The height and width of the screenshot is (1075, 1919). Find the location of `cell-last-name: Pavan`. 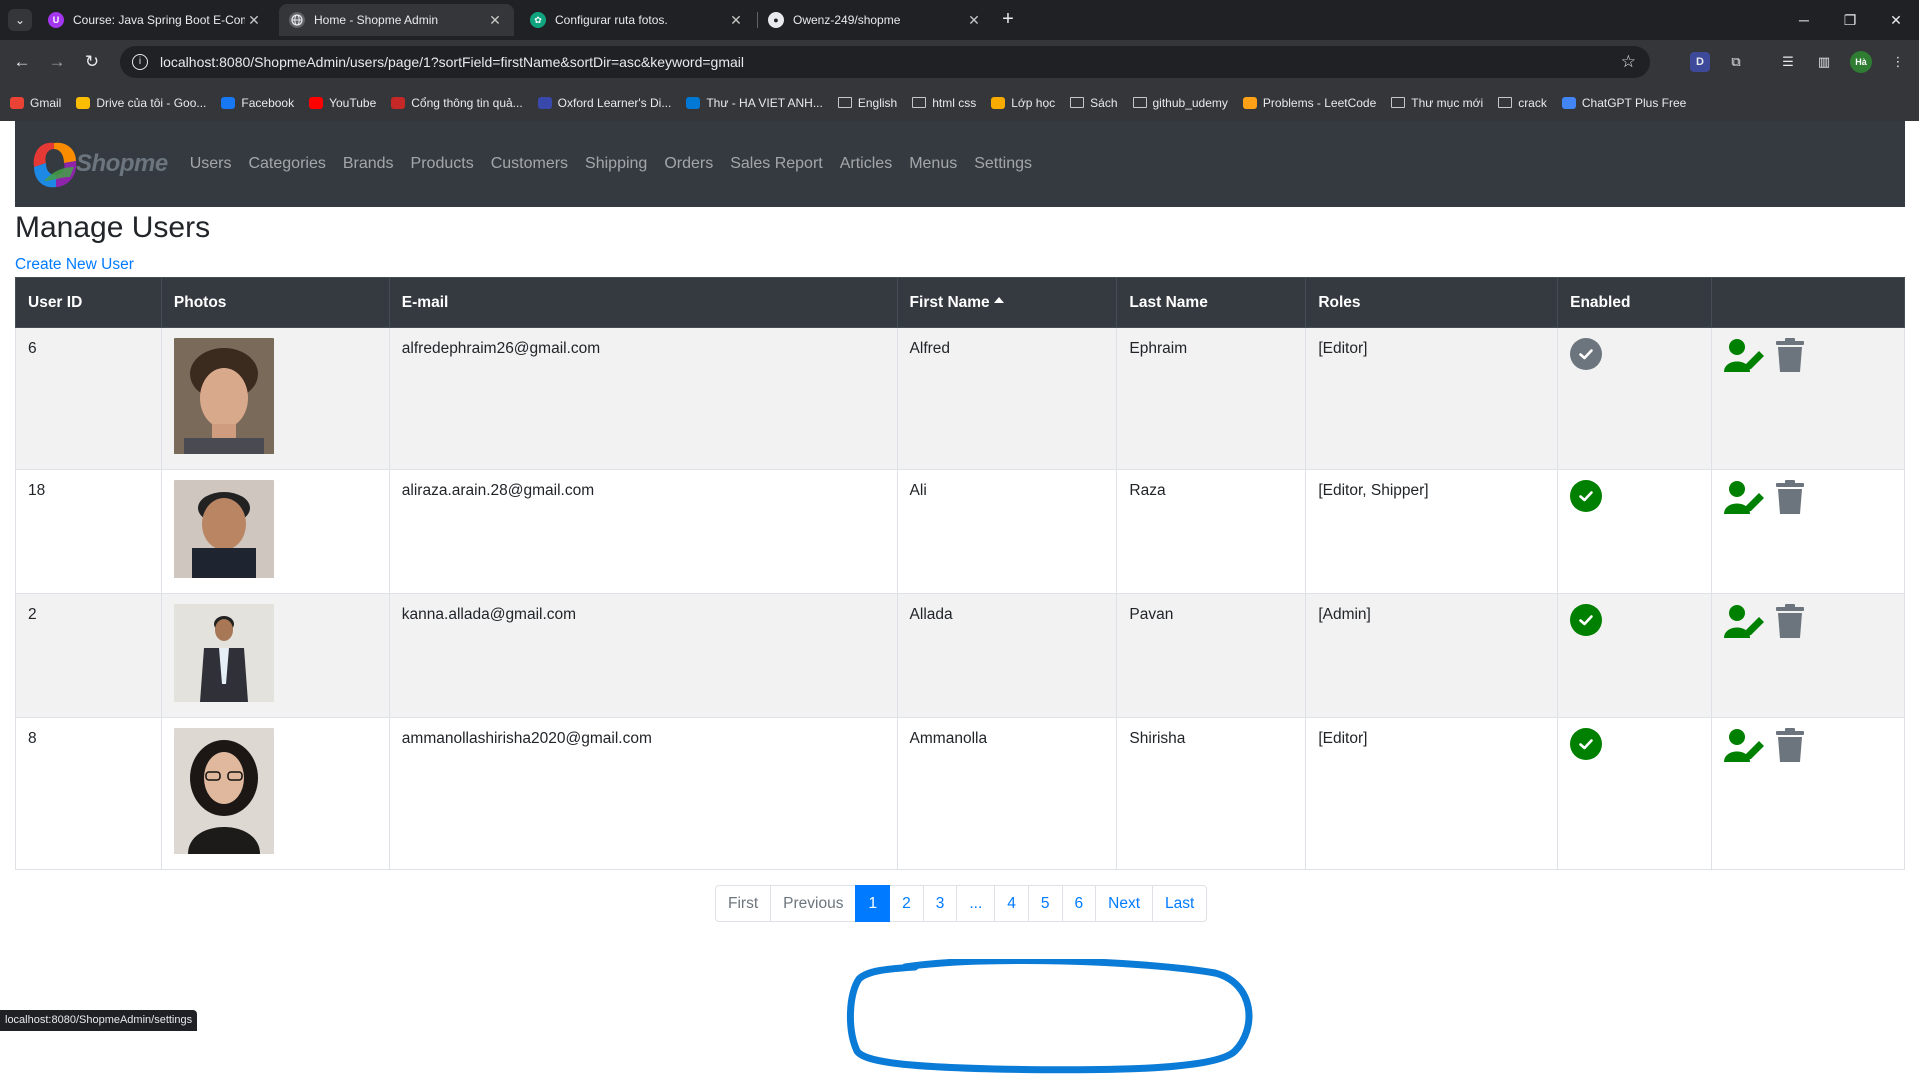

cell-last-name: Pavan is located at coordinates (1211, 655).